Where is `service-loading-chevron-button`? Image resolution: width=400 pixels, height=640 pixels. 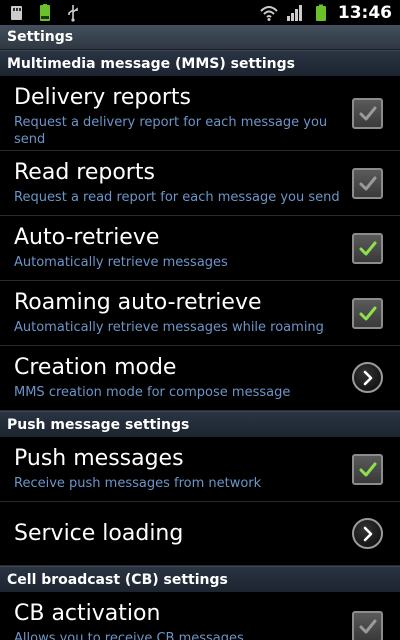
service-loading-chevron-button is located at coordinates (367, 533).